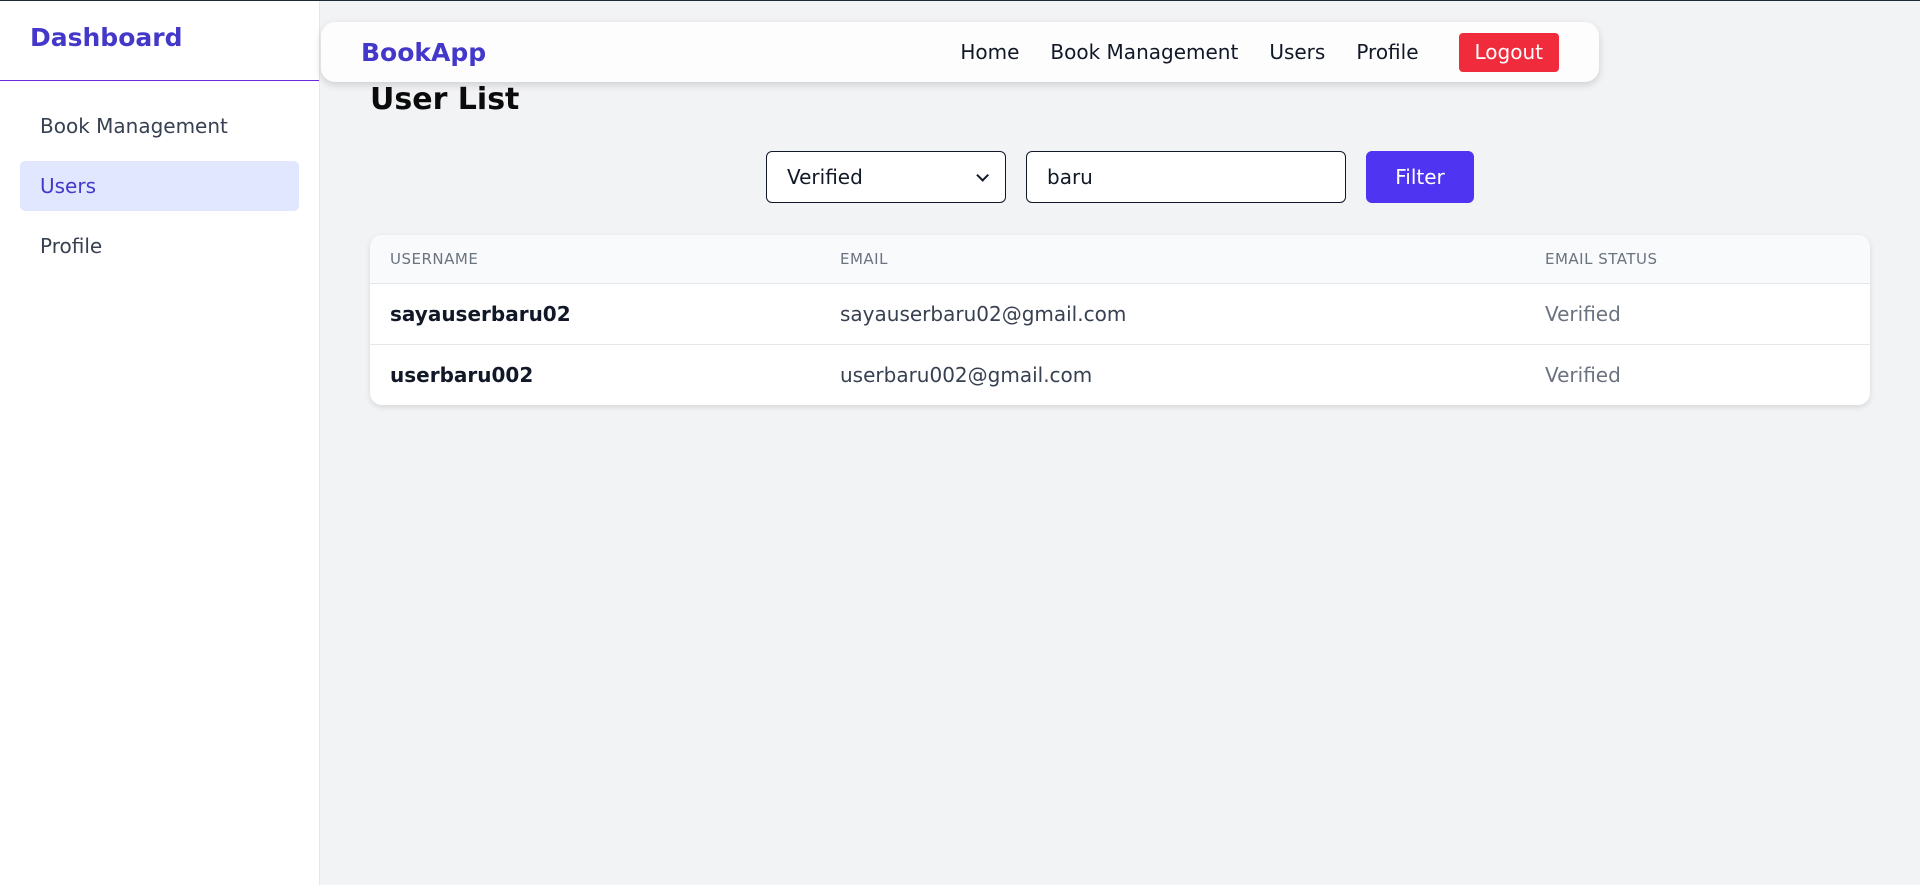 This screenshot has height=885, width=1920. I want to click on cell-username: sayauserbaru02, so click(595, 314).